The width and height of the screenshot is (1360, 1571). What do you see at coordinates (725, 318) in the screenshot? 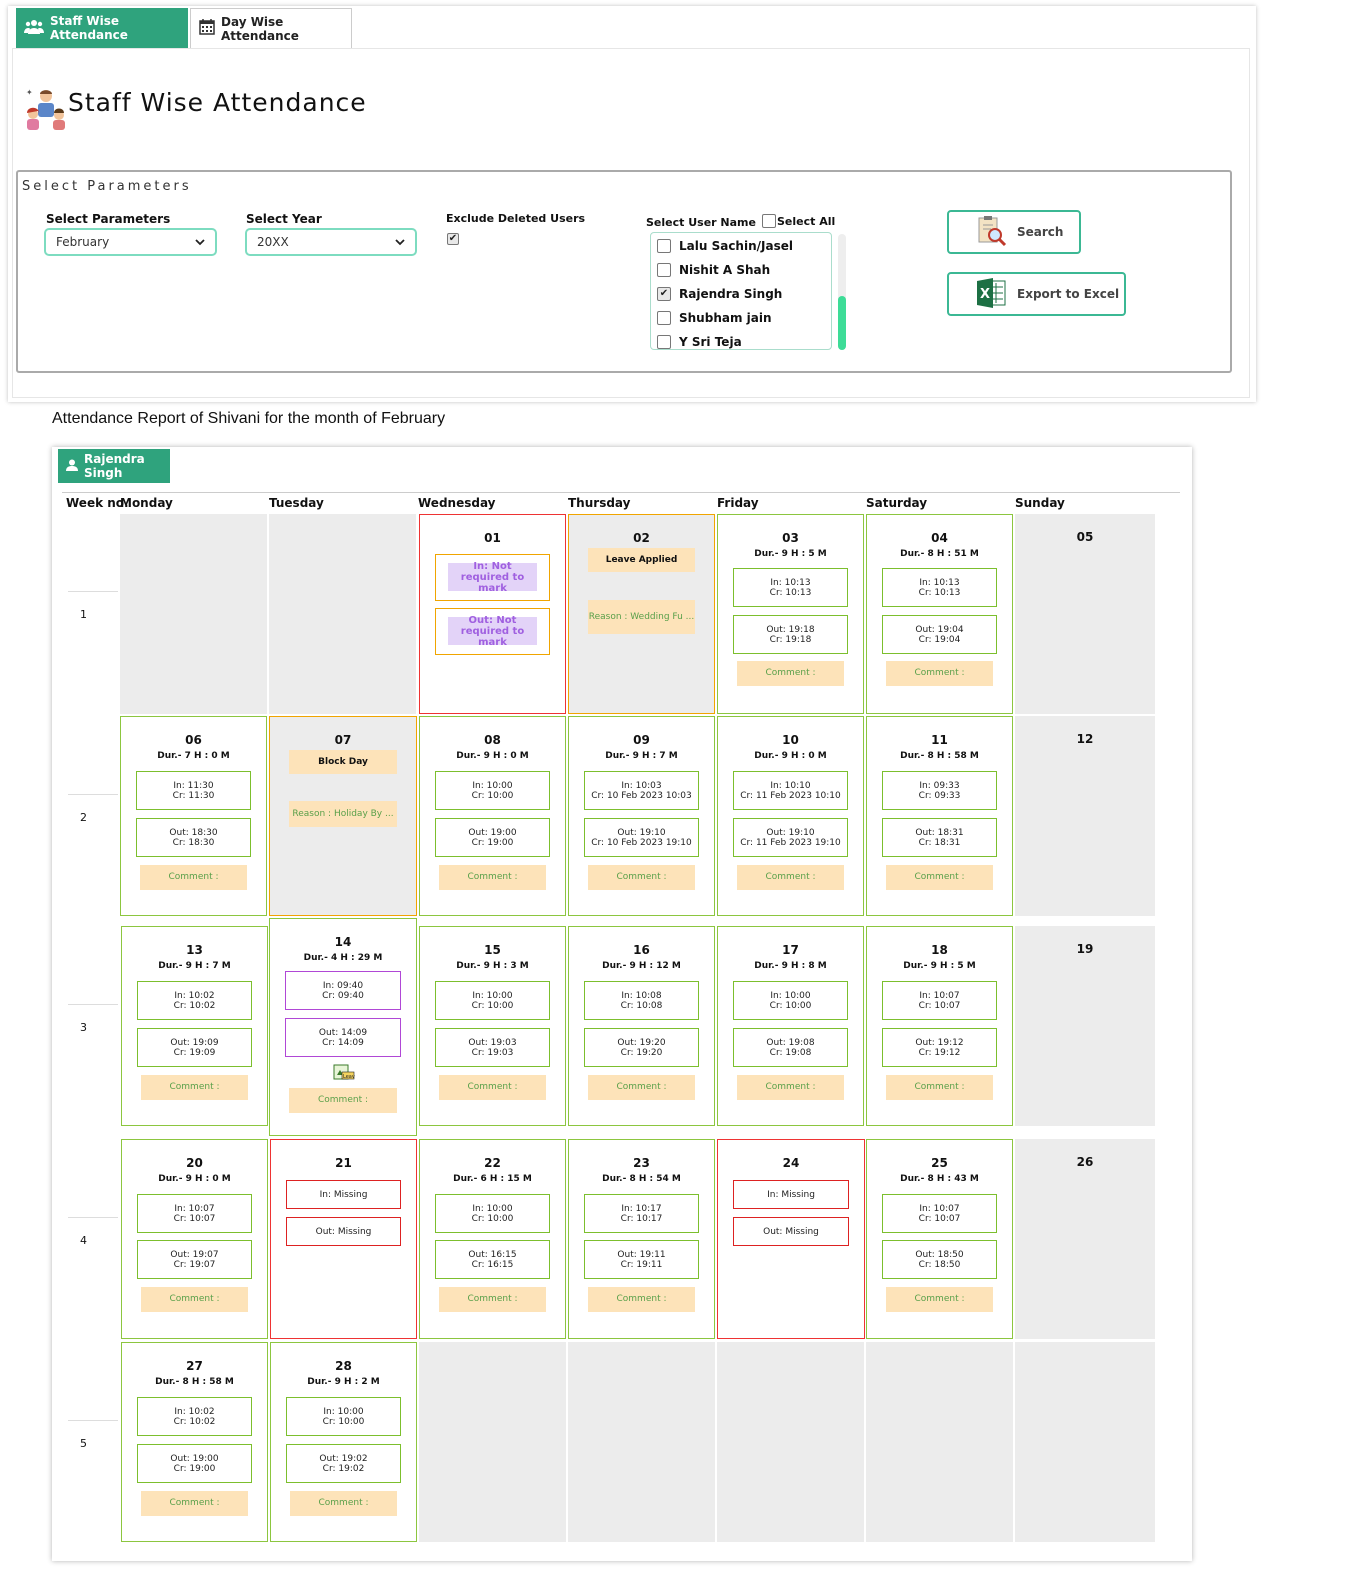
I see `user-item: Shubham jain` at bounding box center [725, 318].